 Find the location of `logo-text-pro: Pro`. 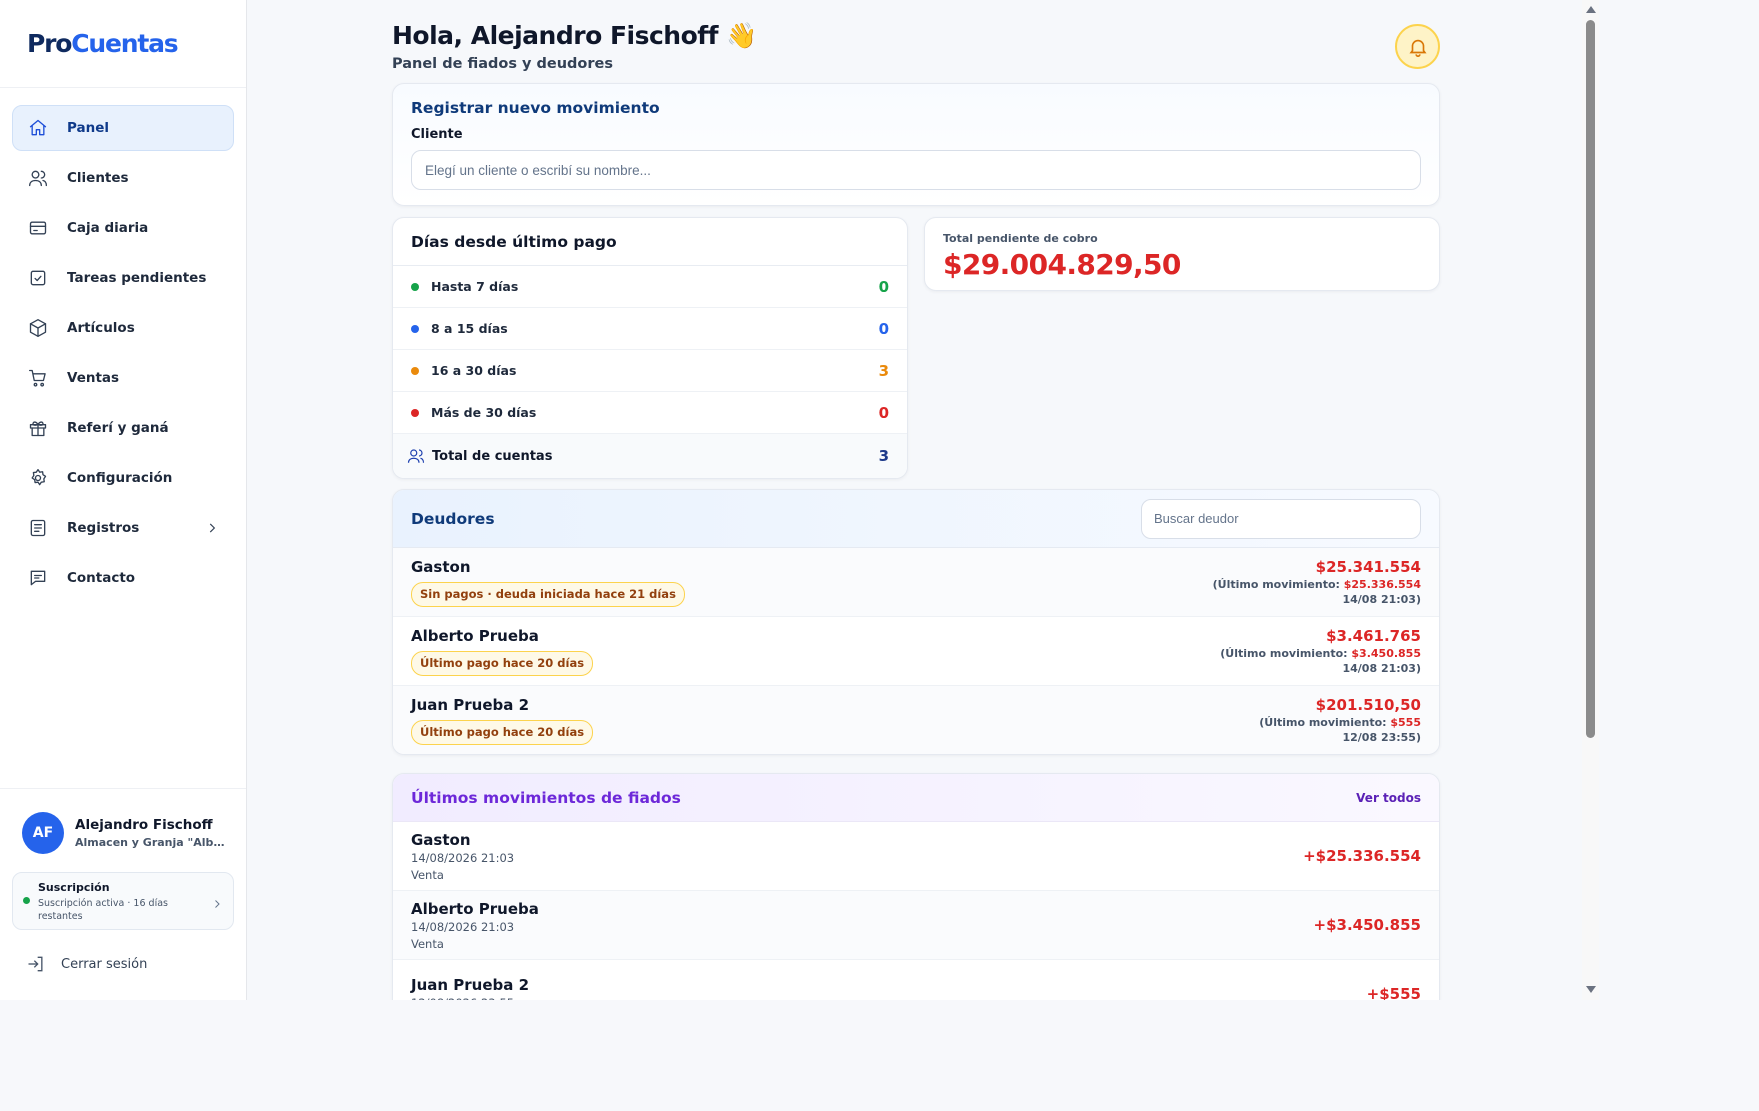

logo-text-pro: Pro is located at coordinates (49, 43).